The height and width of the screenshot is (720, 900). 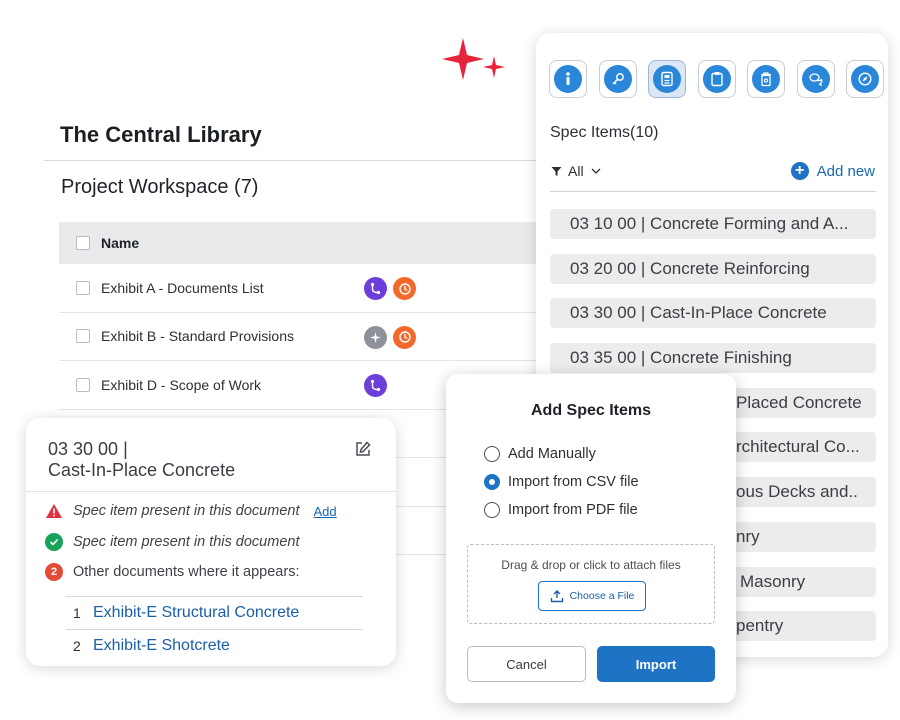 I want to click on dropzone-text: Drag & drop or click to attach files, so click(x=591, y=565).